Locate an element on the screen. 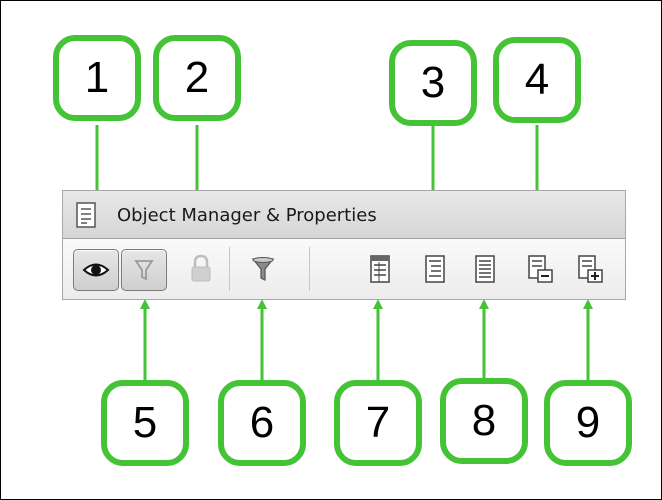 This screenshot has width=662, height=500. lock-icon is located at coordinates (201, 268).